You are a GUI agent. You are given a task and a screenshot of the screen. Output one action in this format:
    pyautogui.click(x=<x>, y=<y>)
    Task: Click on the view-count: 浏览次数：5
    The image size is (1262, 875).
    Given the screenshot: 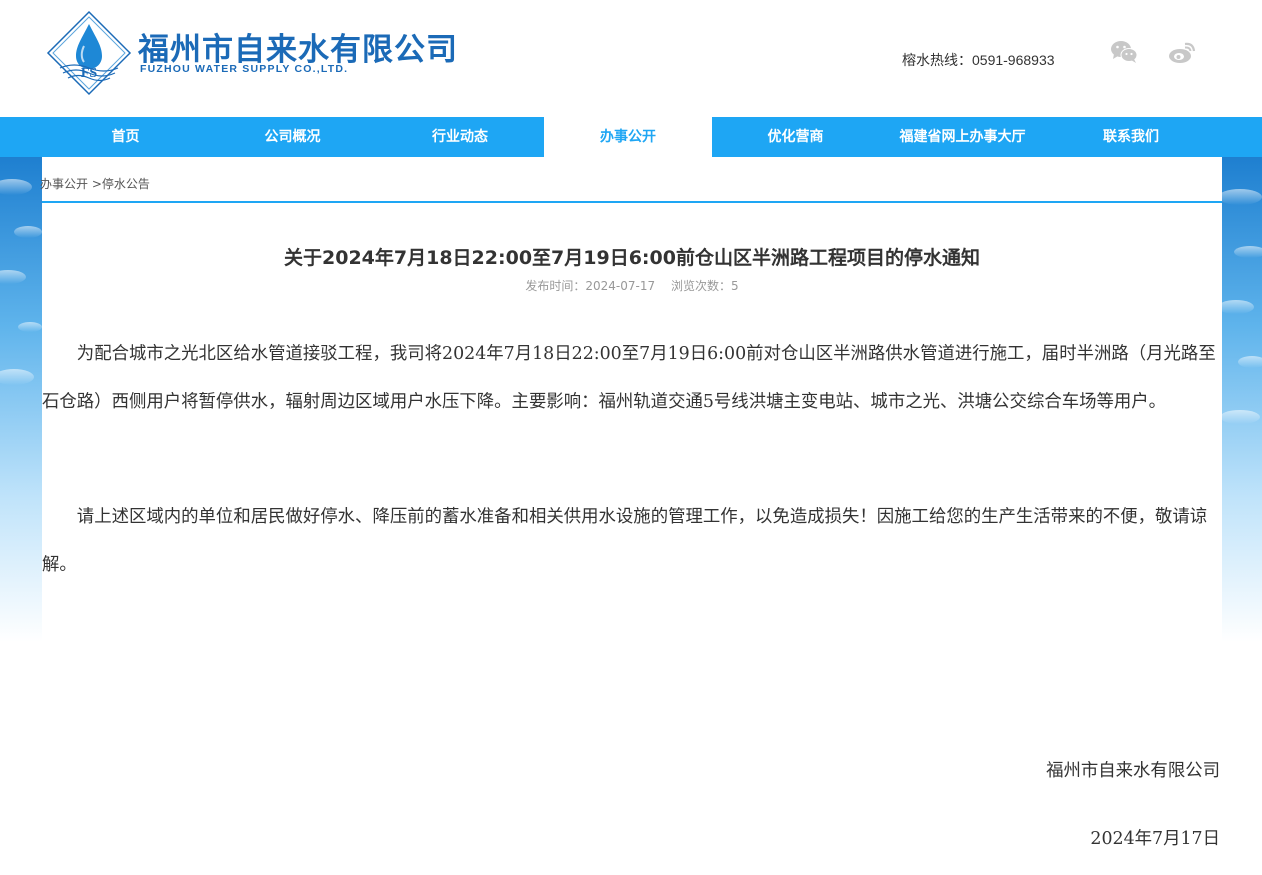 What is the action you would take?
    pyautogui.click(x=705, y=286)
    